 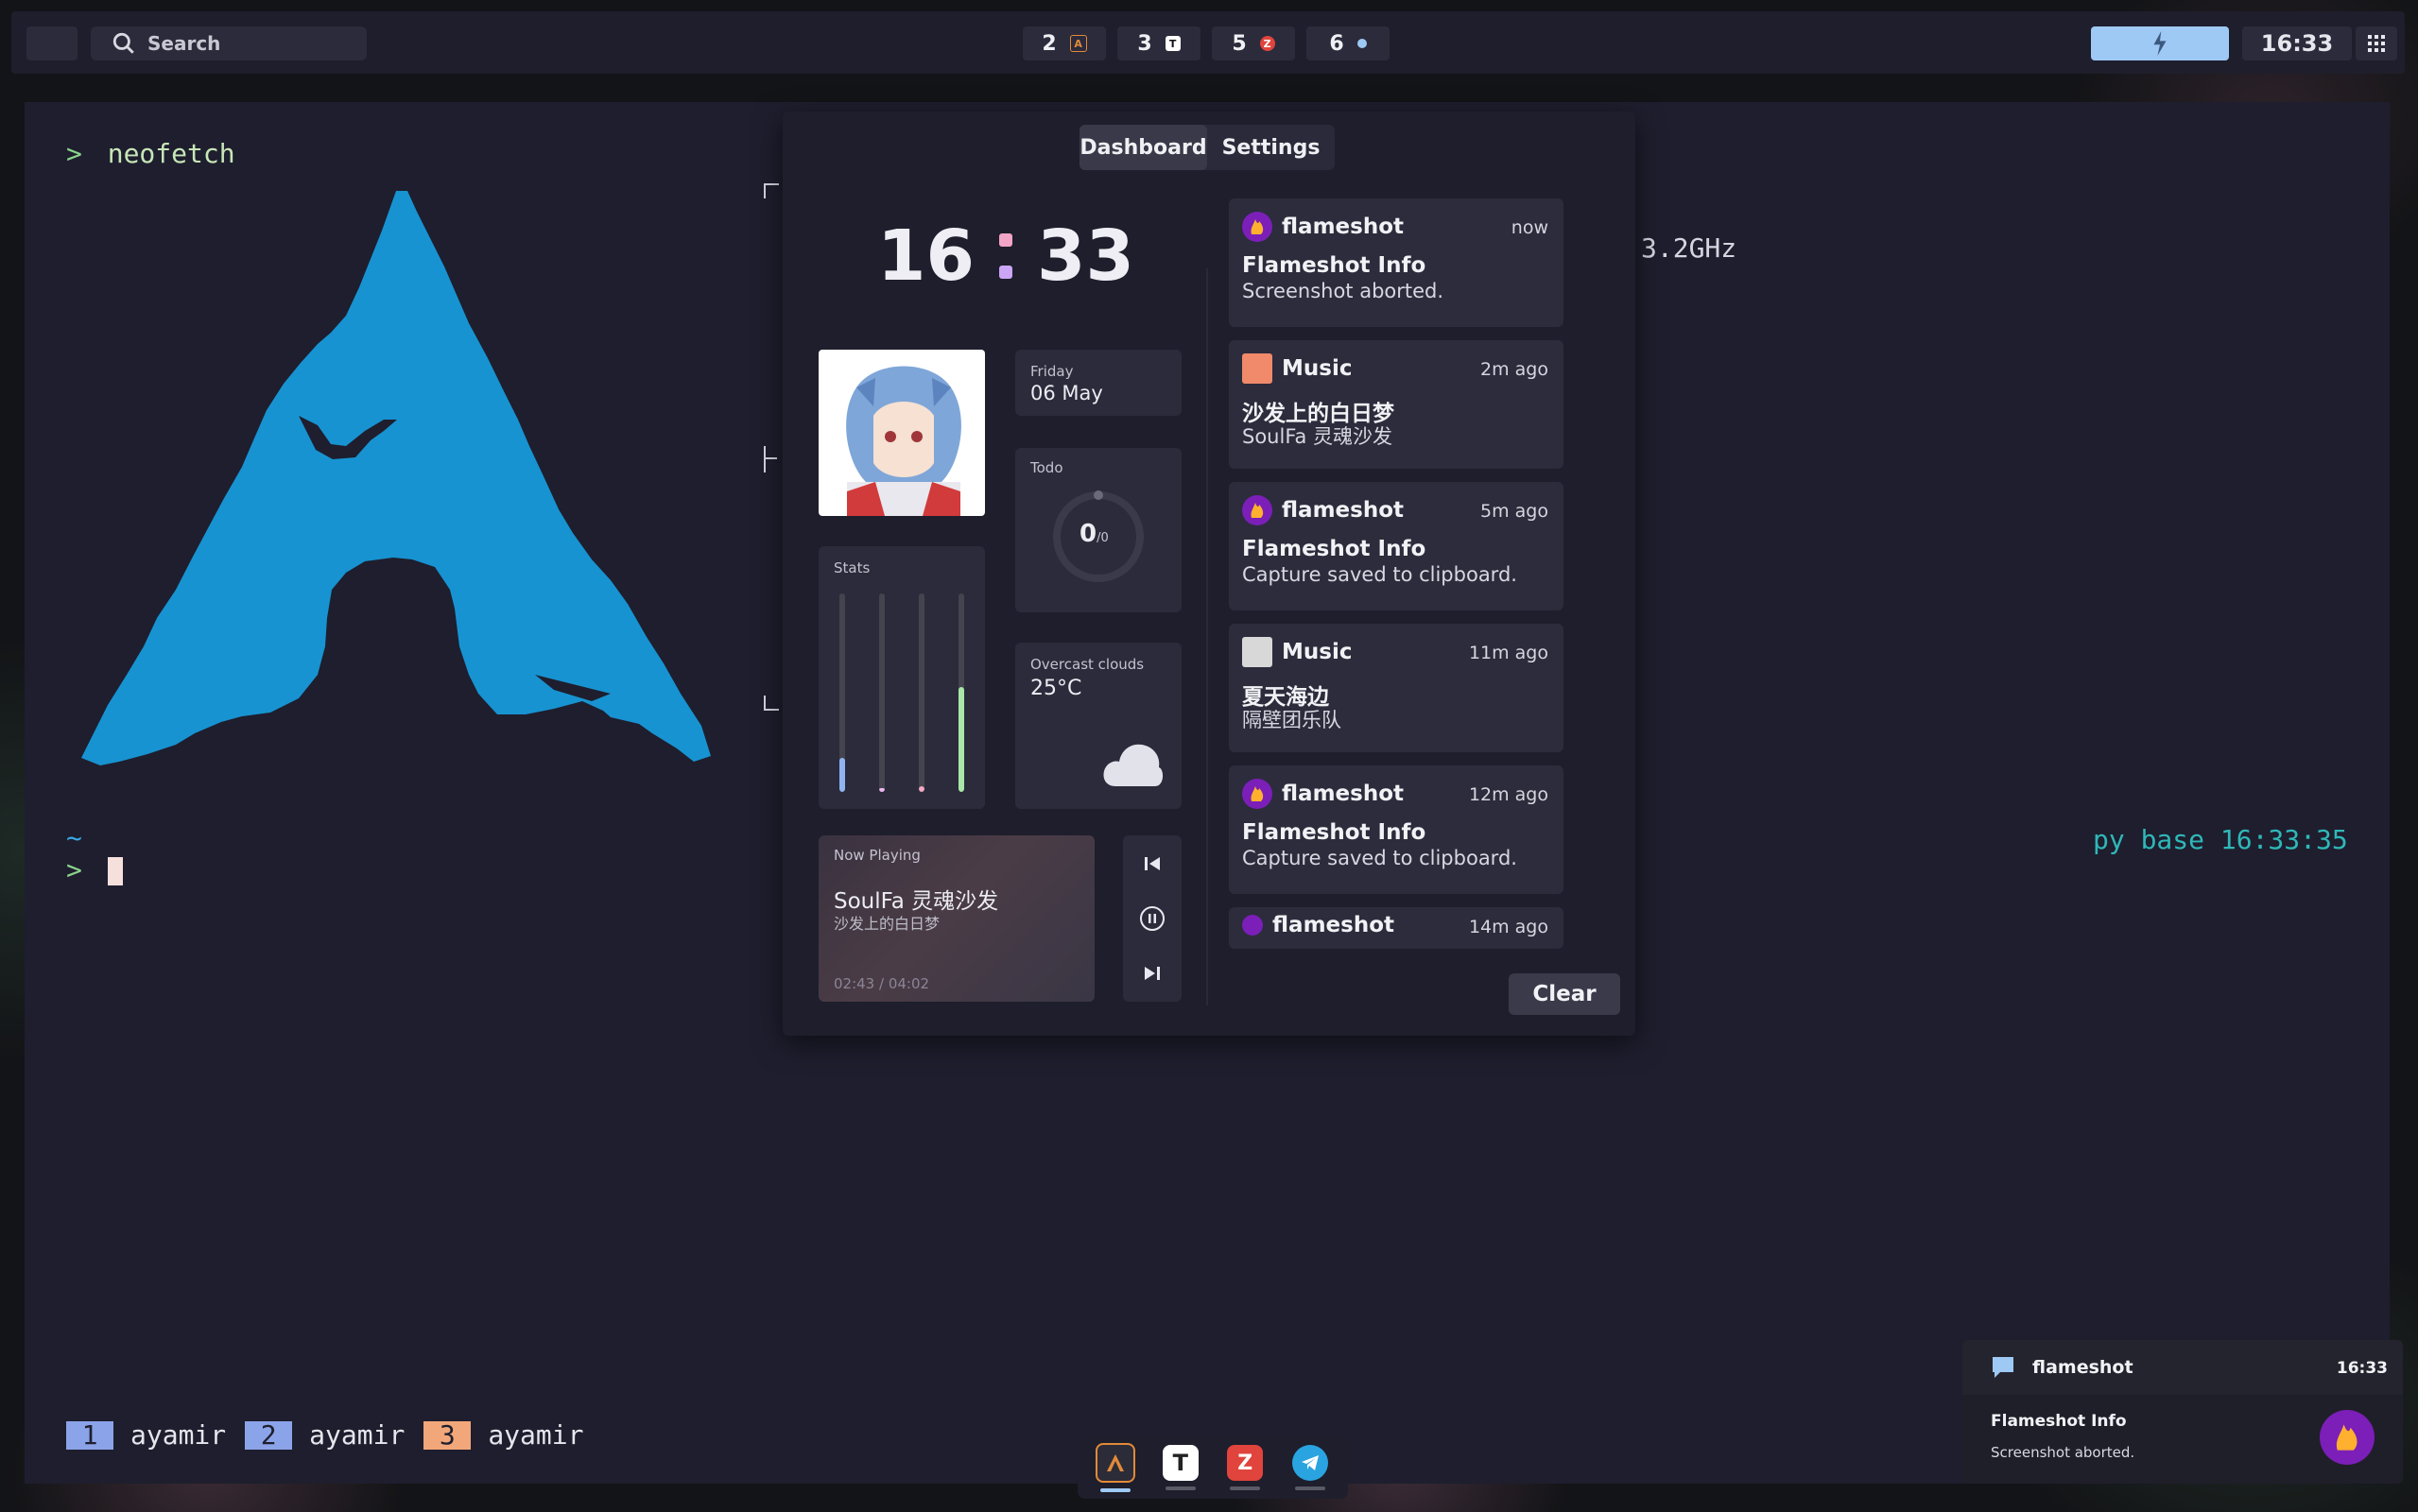 I want to click on previous-icon, so click(x=1153, y=863).